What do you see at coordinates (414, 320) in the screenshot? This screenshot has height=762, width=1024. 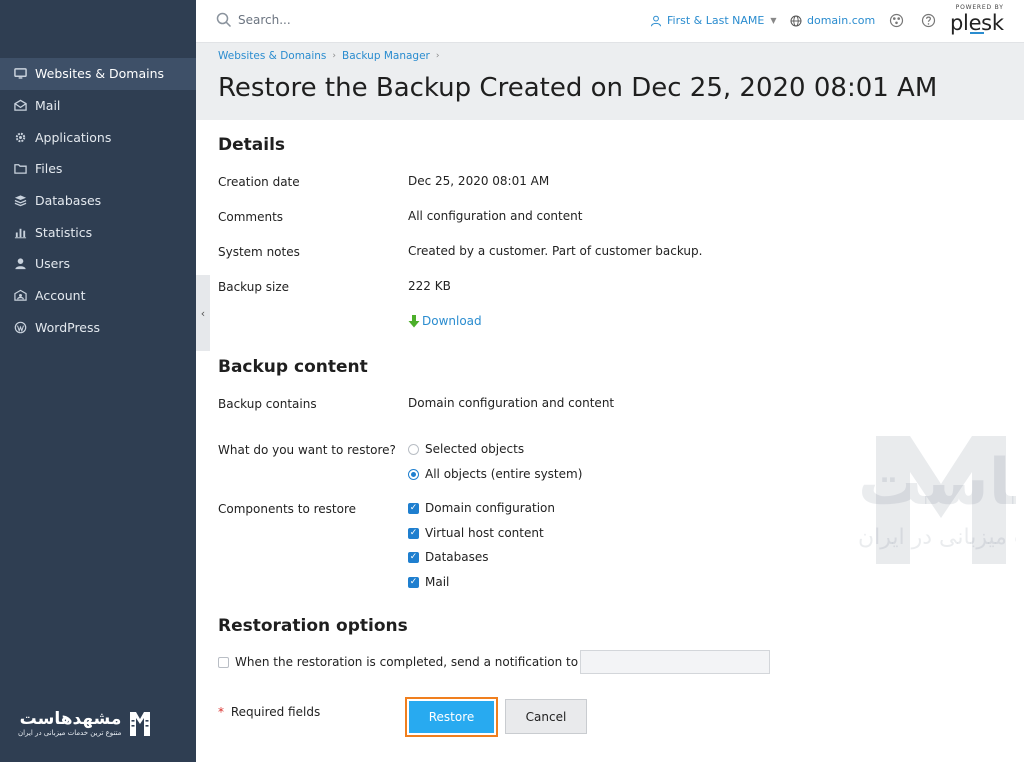 I see `download-arrow-icon` at bounding box center [414, 320].